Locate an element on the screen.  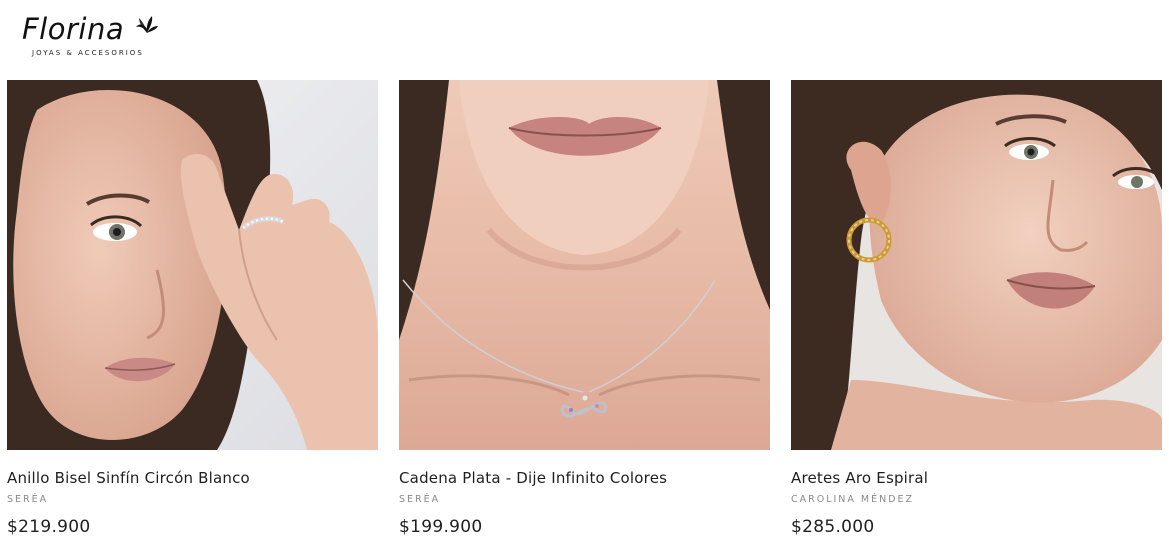
store-logo: Florina JOYAS & ACCESORIOS is located at coordinates (97, 37).